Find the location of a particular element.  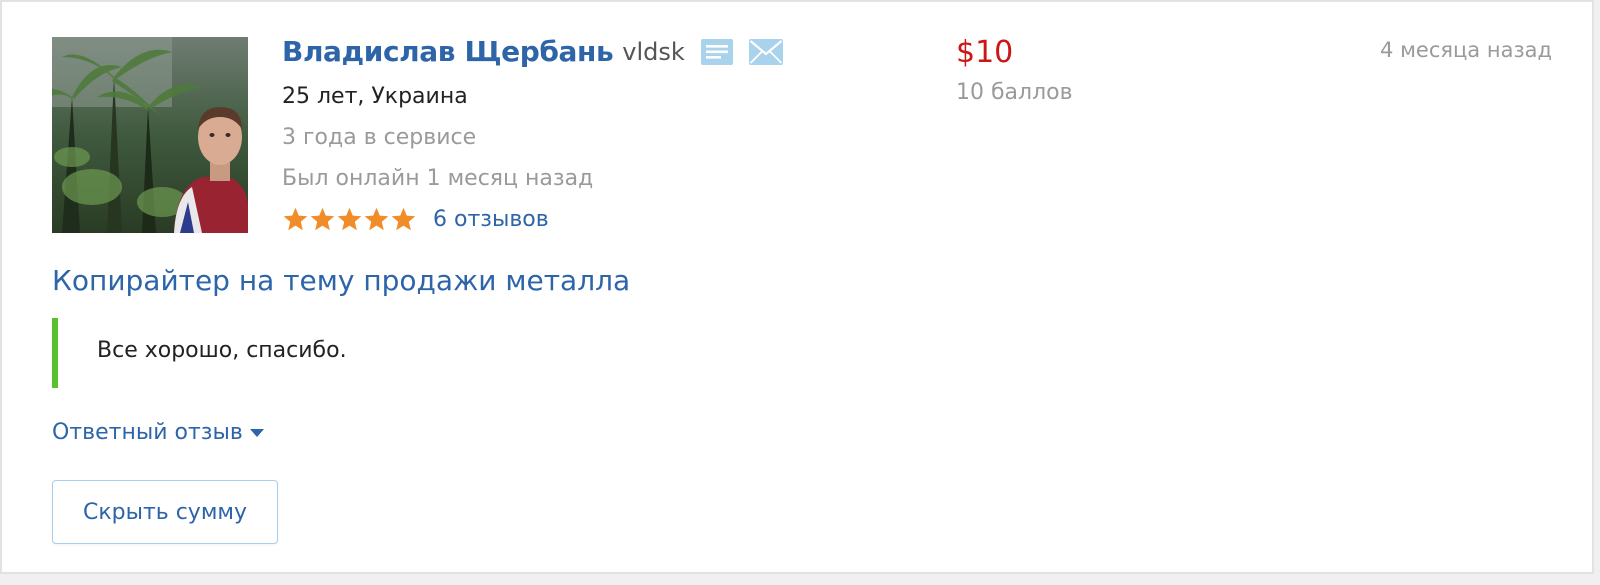

avatar is located at coordinates (150, 135).